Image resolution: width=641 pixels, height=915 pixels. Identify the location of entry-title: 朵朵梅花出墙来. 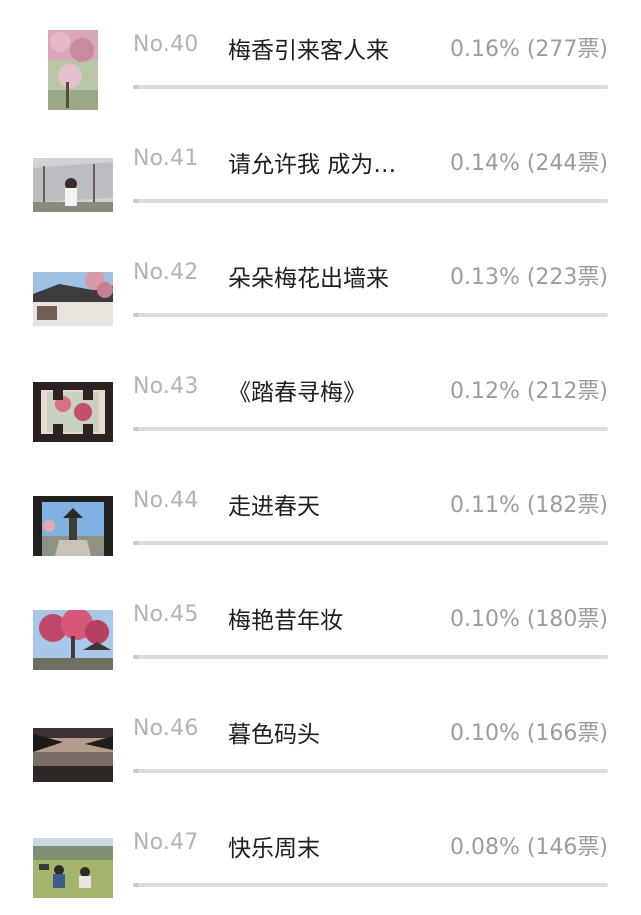
(308, 276).